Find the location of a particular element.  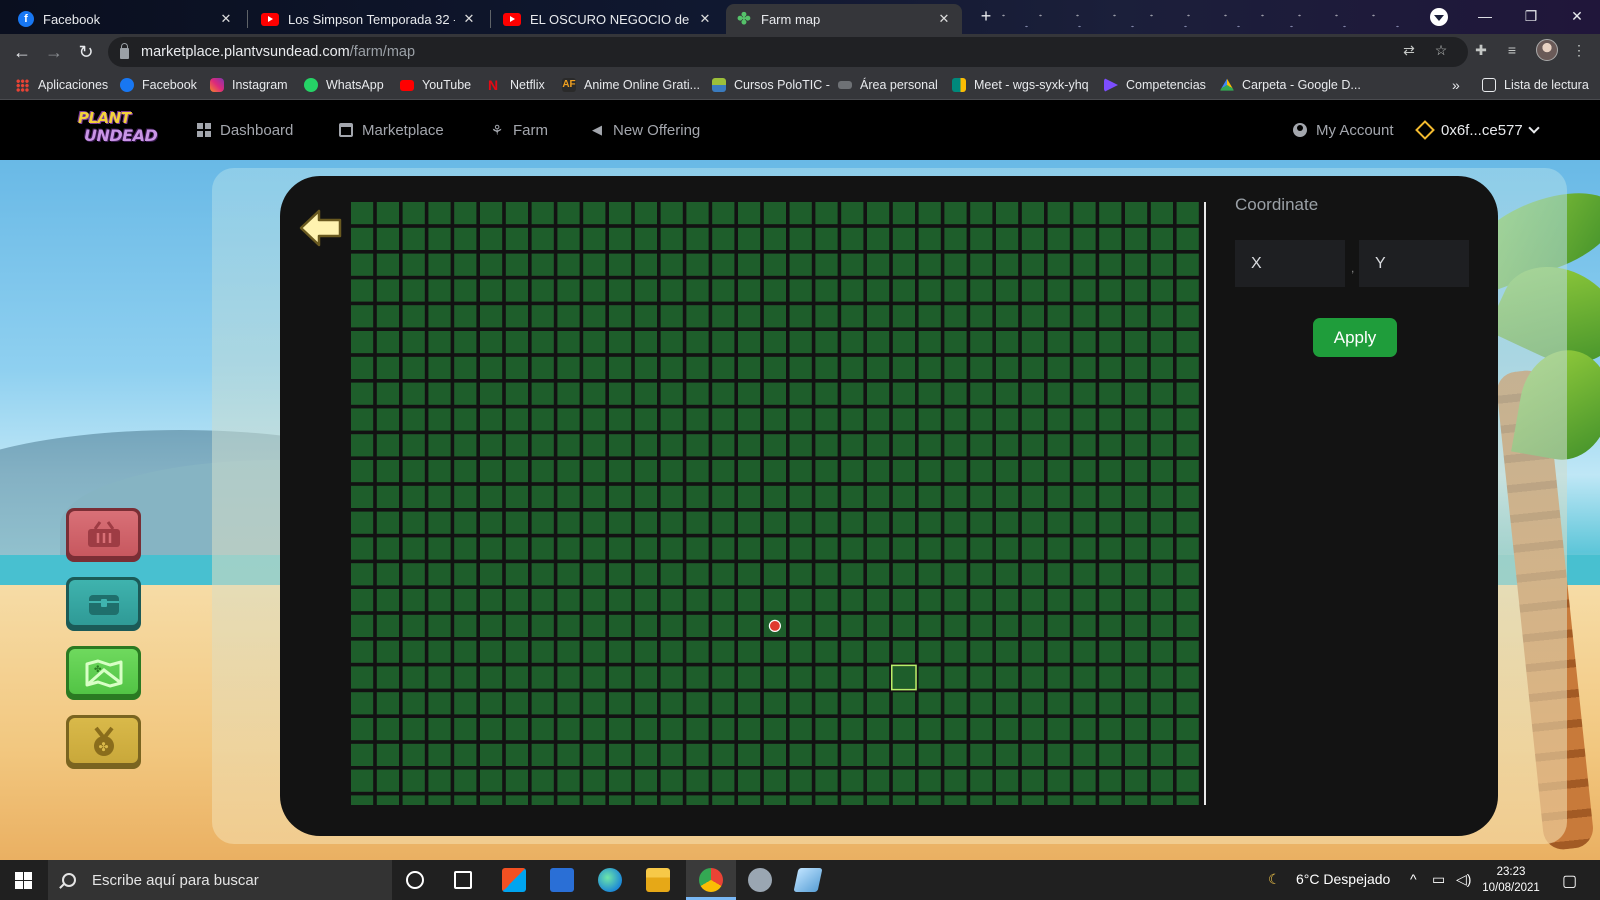

taskbar-search: Escribe aquí para buscar is located at coordinates (220, 880).